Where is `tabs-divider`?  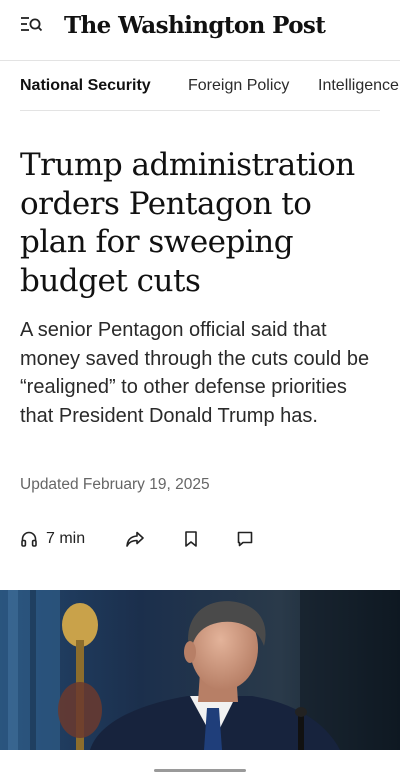
tabs-divider is located at coordinates (200, 110).